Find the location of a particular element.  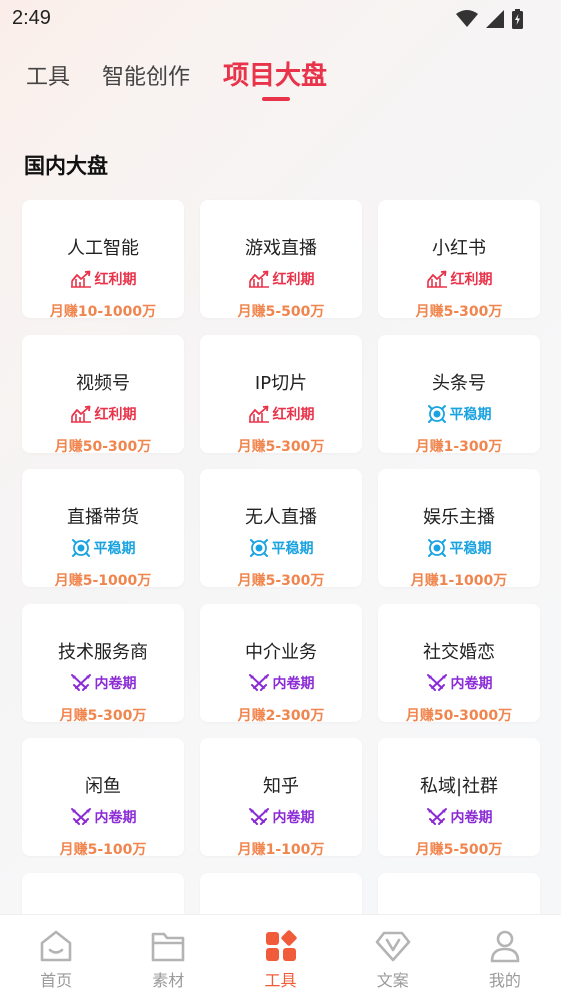

project-card: IP切片 红利期 月赚5-300万 is located at coordinates (281, 394).